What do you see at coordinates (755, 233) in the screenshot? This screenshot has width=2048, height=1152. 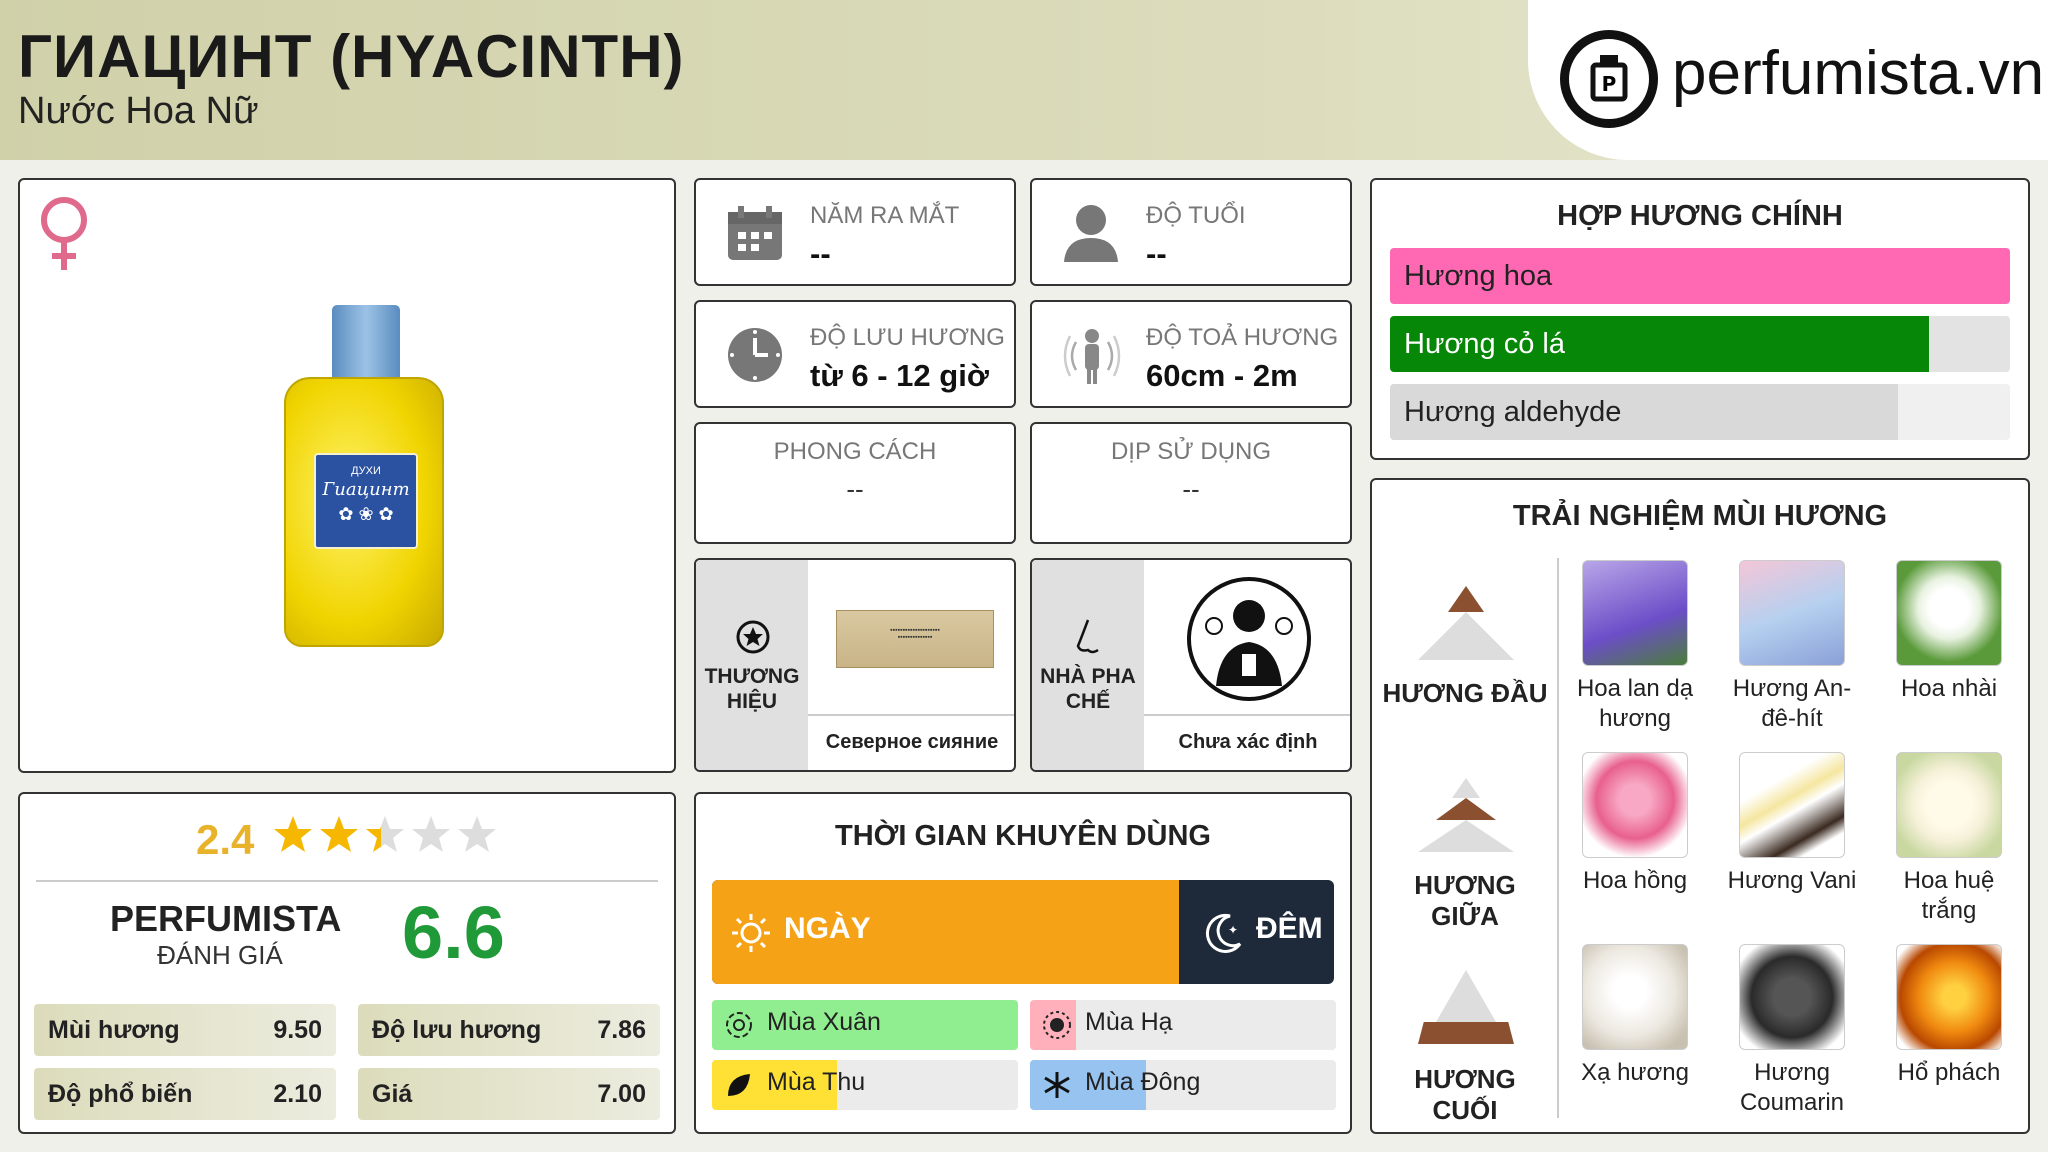 I see `calendar-icon` at bounding box center [755, 233].